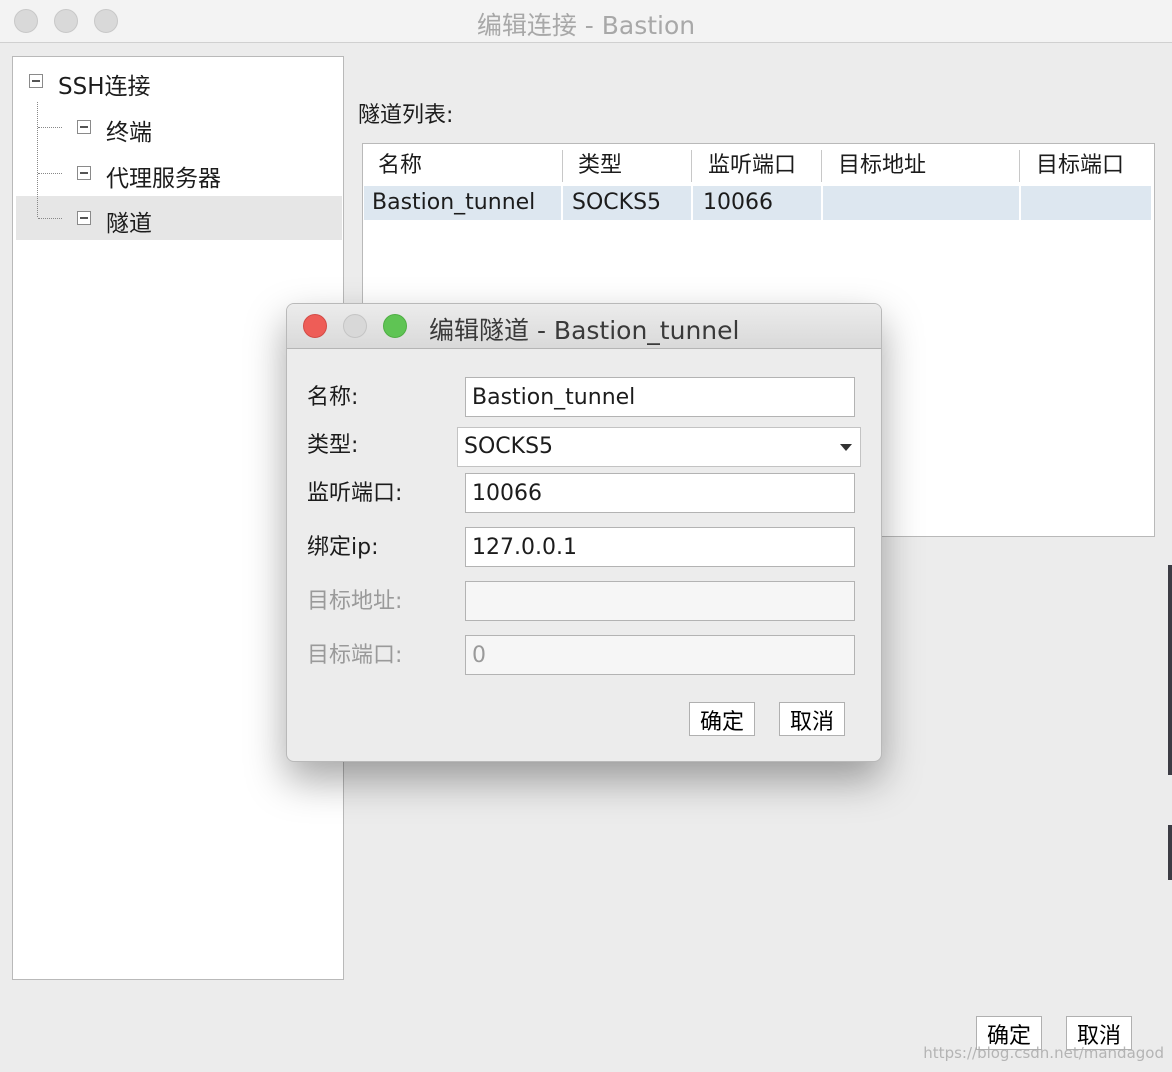  Describe the element at coordinates (586, 25) in the screenshot. I see `window-title: 编辑连接 - Bastion` at that location.